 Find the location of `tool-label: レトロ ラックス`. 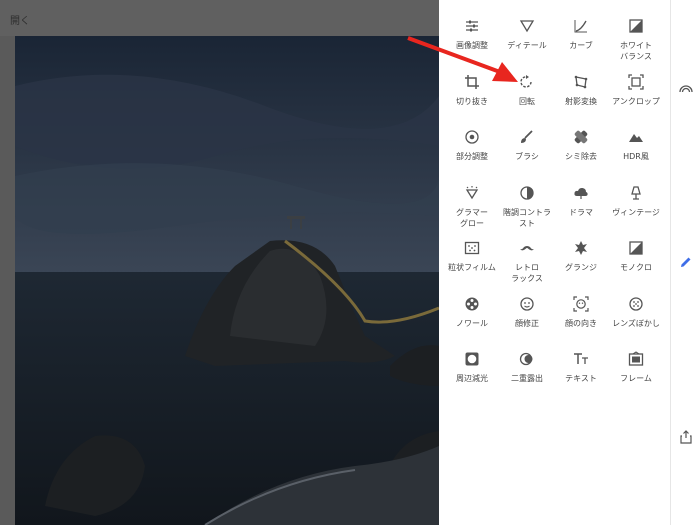

tool-label: レトロ ラックス is located at coordinates (527, 273).